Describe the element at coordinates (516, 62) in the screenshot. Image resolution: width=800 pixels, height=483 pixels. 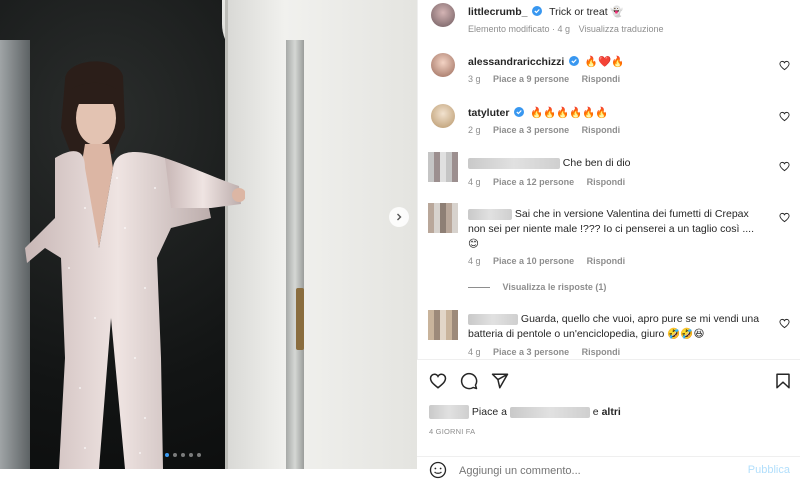
I see `comment-username: alessandraricchizzi` at that location.